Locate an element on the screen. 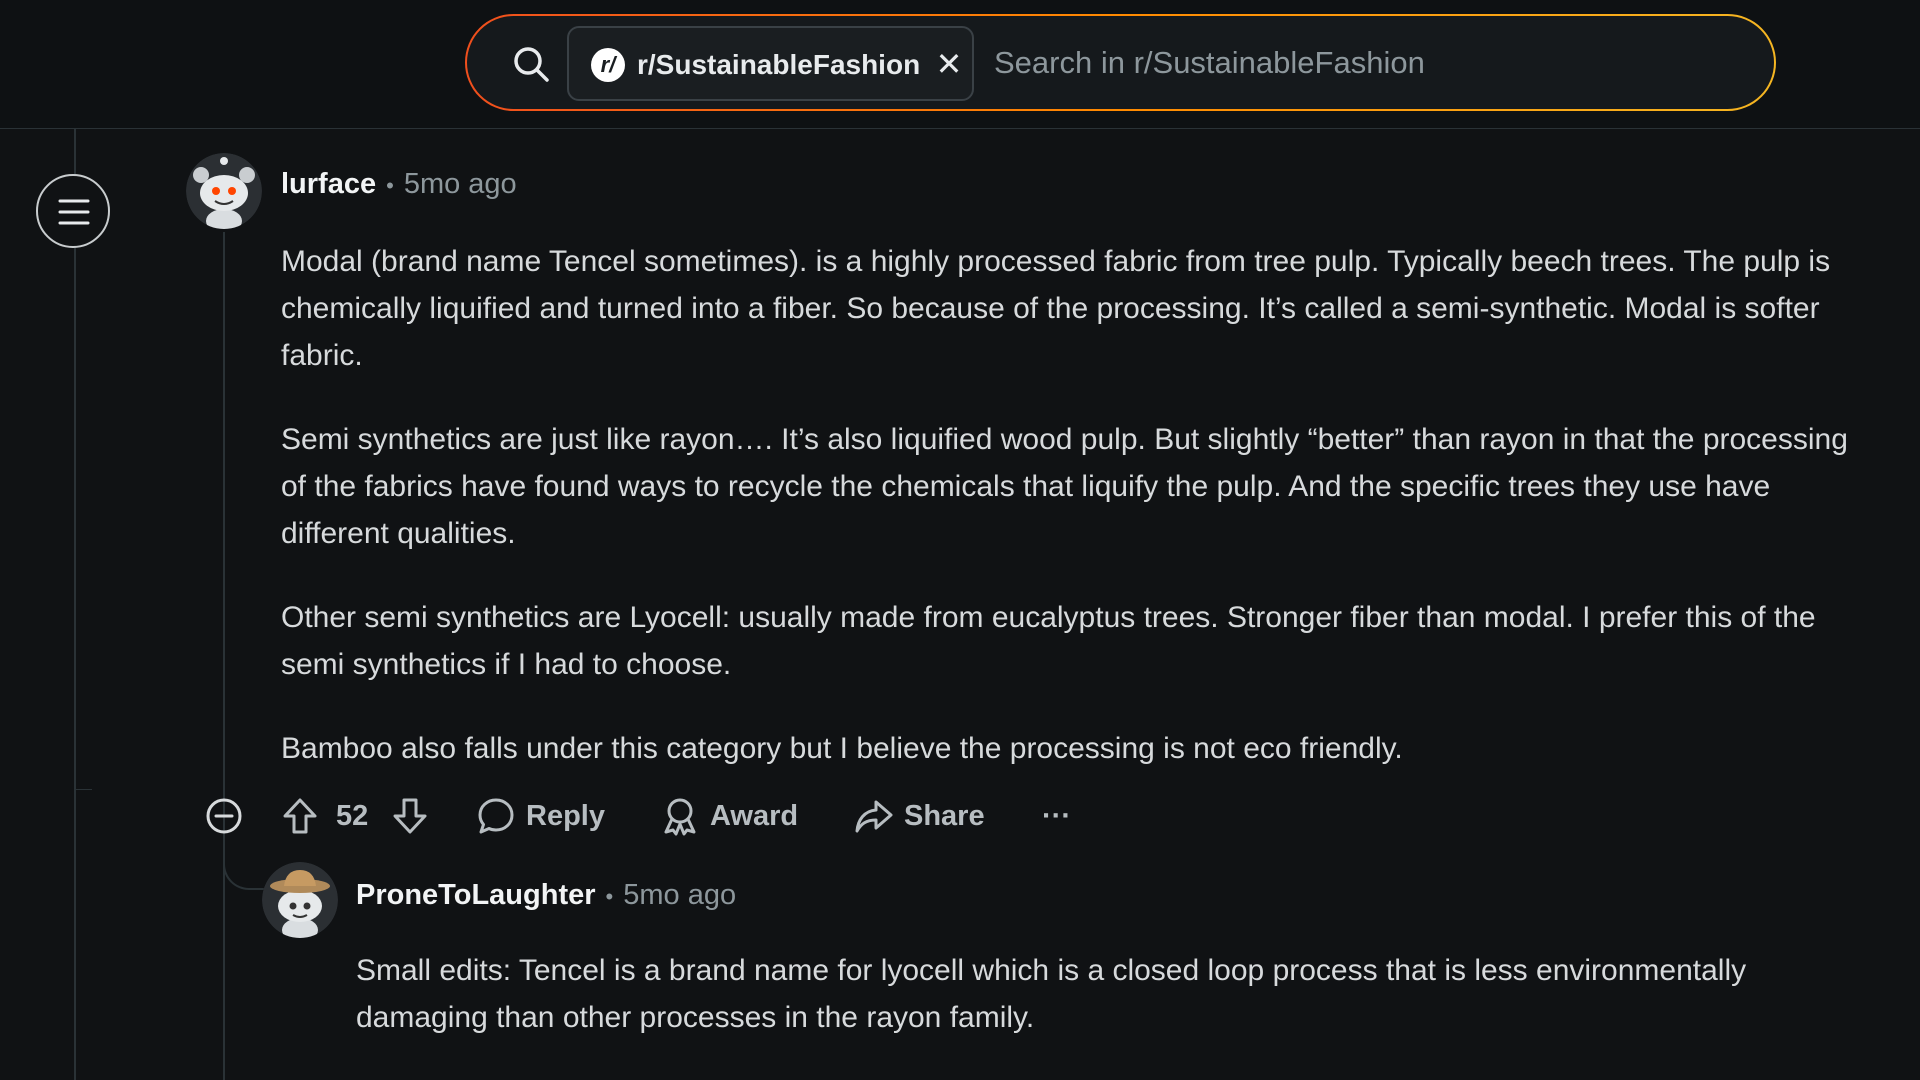 The height and width of the screenshot is (1080, 1920). top-header: r/ r/SustainableFashion ✕ is located at coordinates (960, 64).